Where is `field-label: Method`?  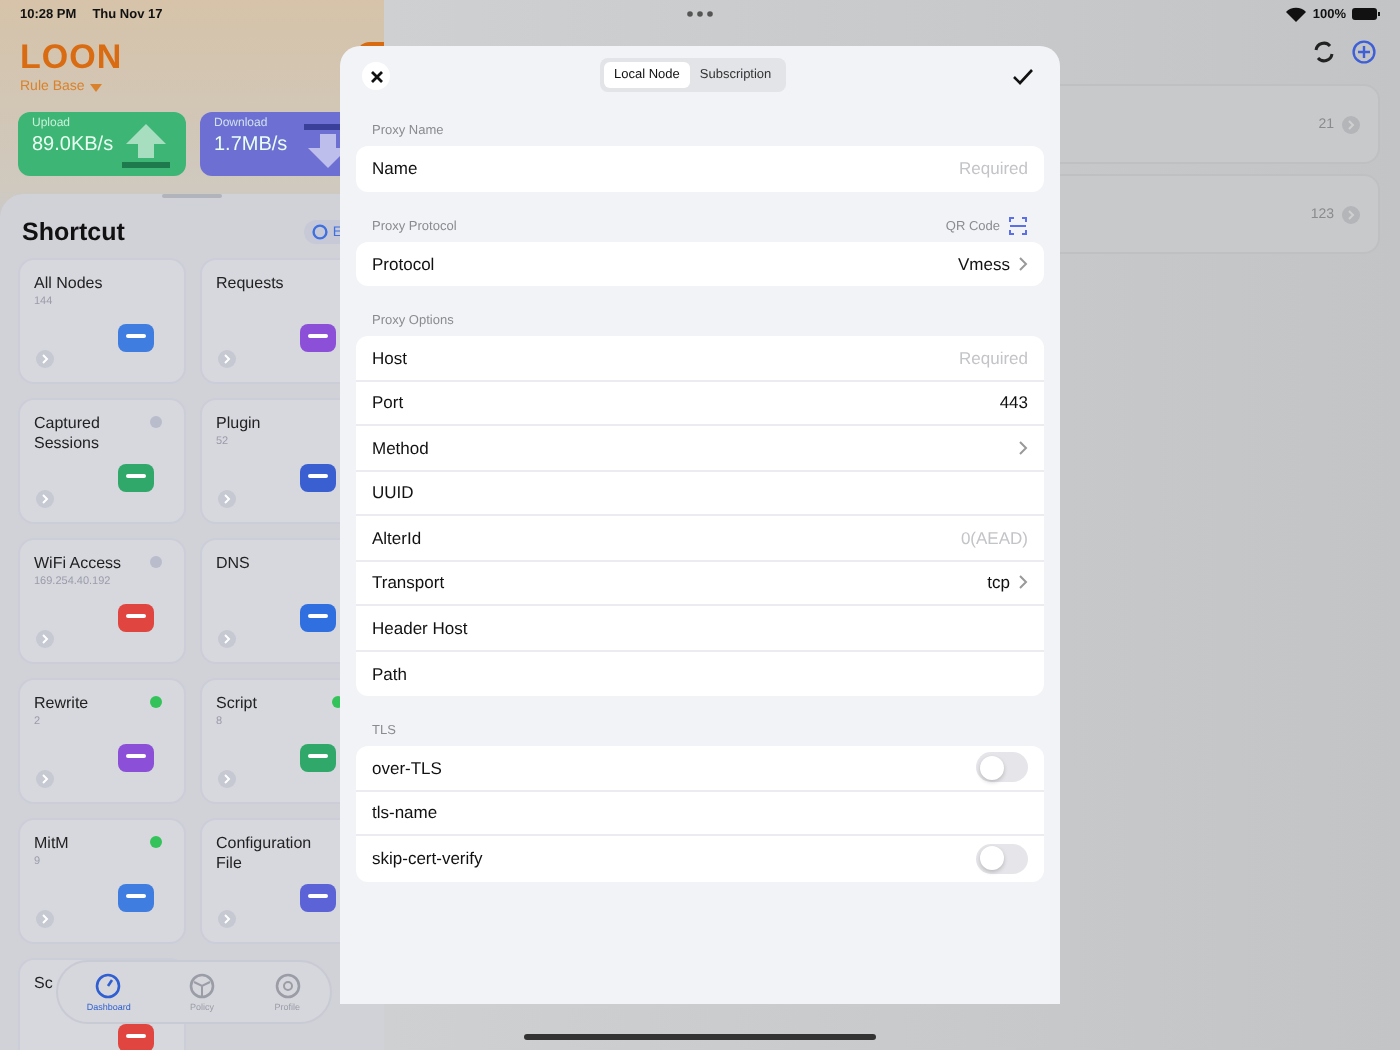 field-label: Method is located at coordinates (400, 447).